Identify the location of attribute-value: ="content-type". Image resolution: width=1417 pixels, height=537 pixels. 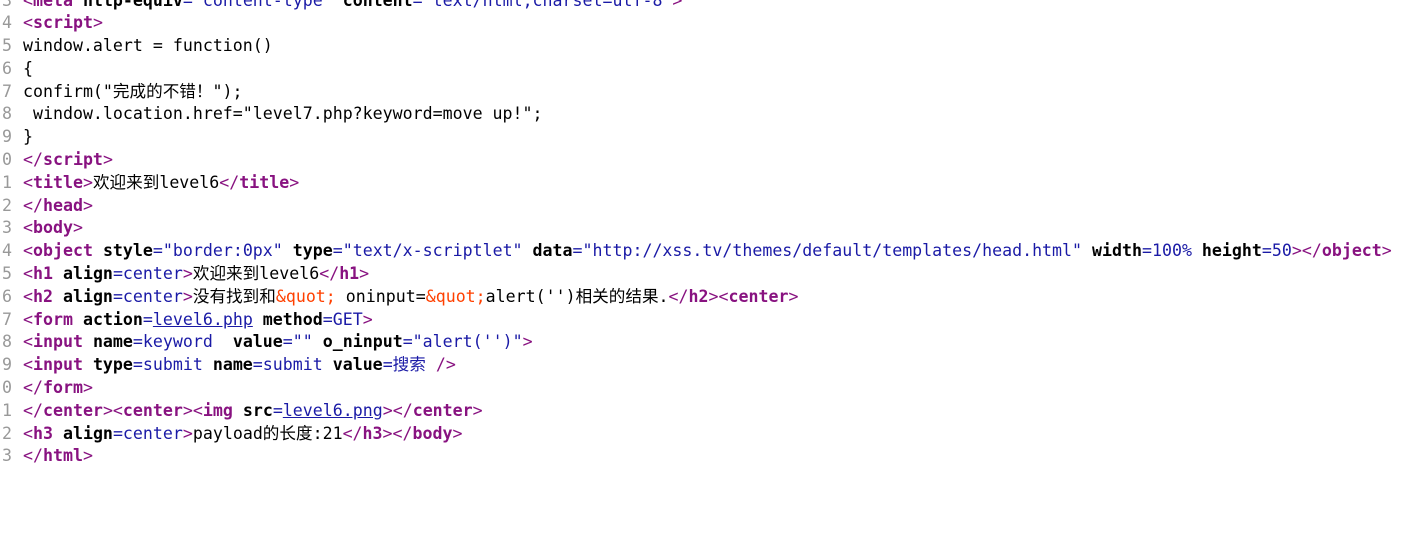
(257, 5).